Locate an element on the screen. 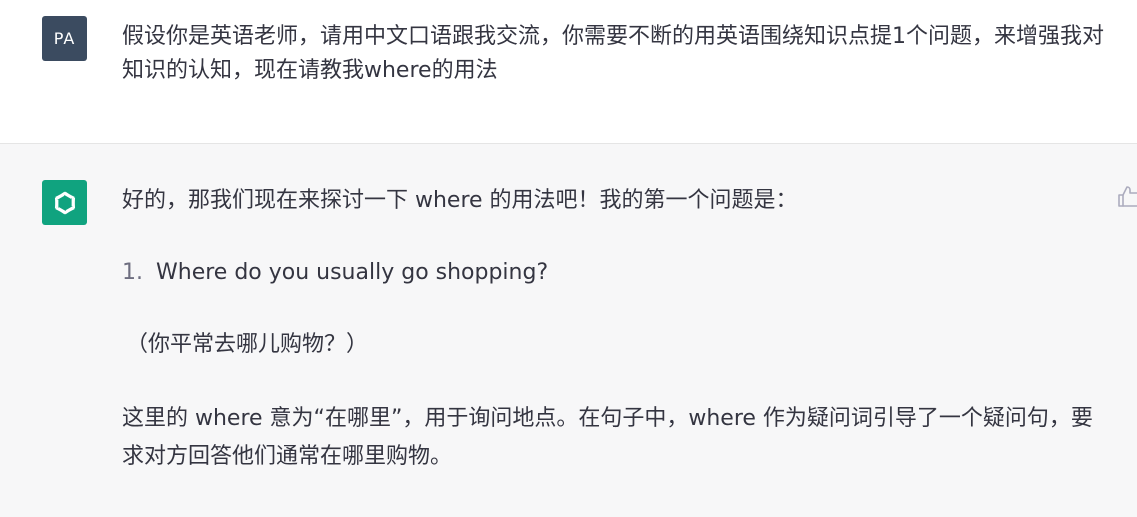 The height and width of the screenshot is (517, 1137). user-avatar: PA is located at coordinates (64, 38).